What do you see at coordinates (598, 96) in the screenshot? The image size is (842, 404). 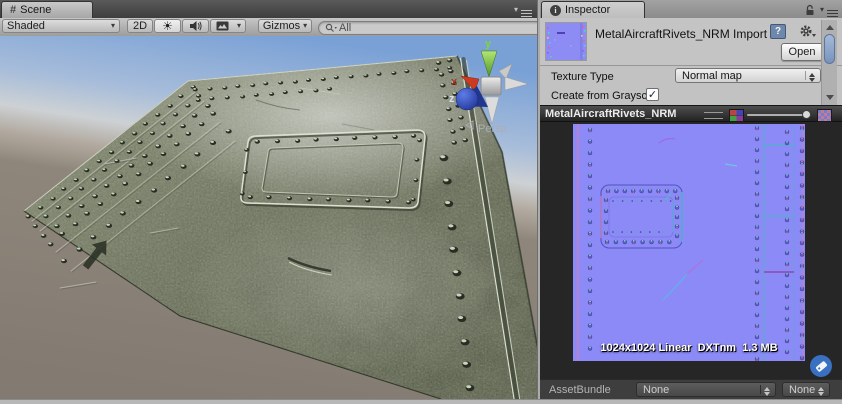 I see `create-from-grayscale-label: Create from Grayscale` at bounding box center [598, 96].